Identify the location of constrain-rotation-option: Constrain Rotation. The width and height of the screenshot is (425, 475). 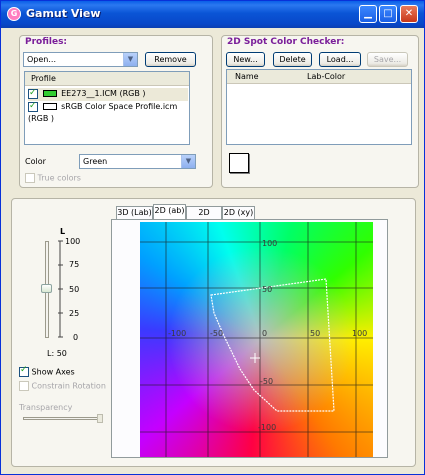
(62, 386).